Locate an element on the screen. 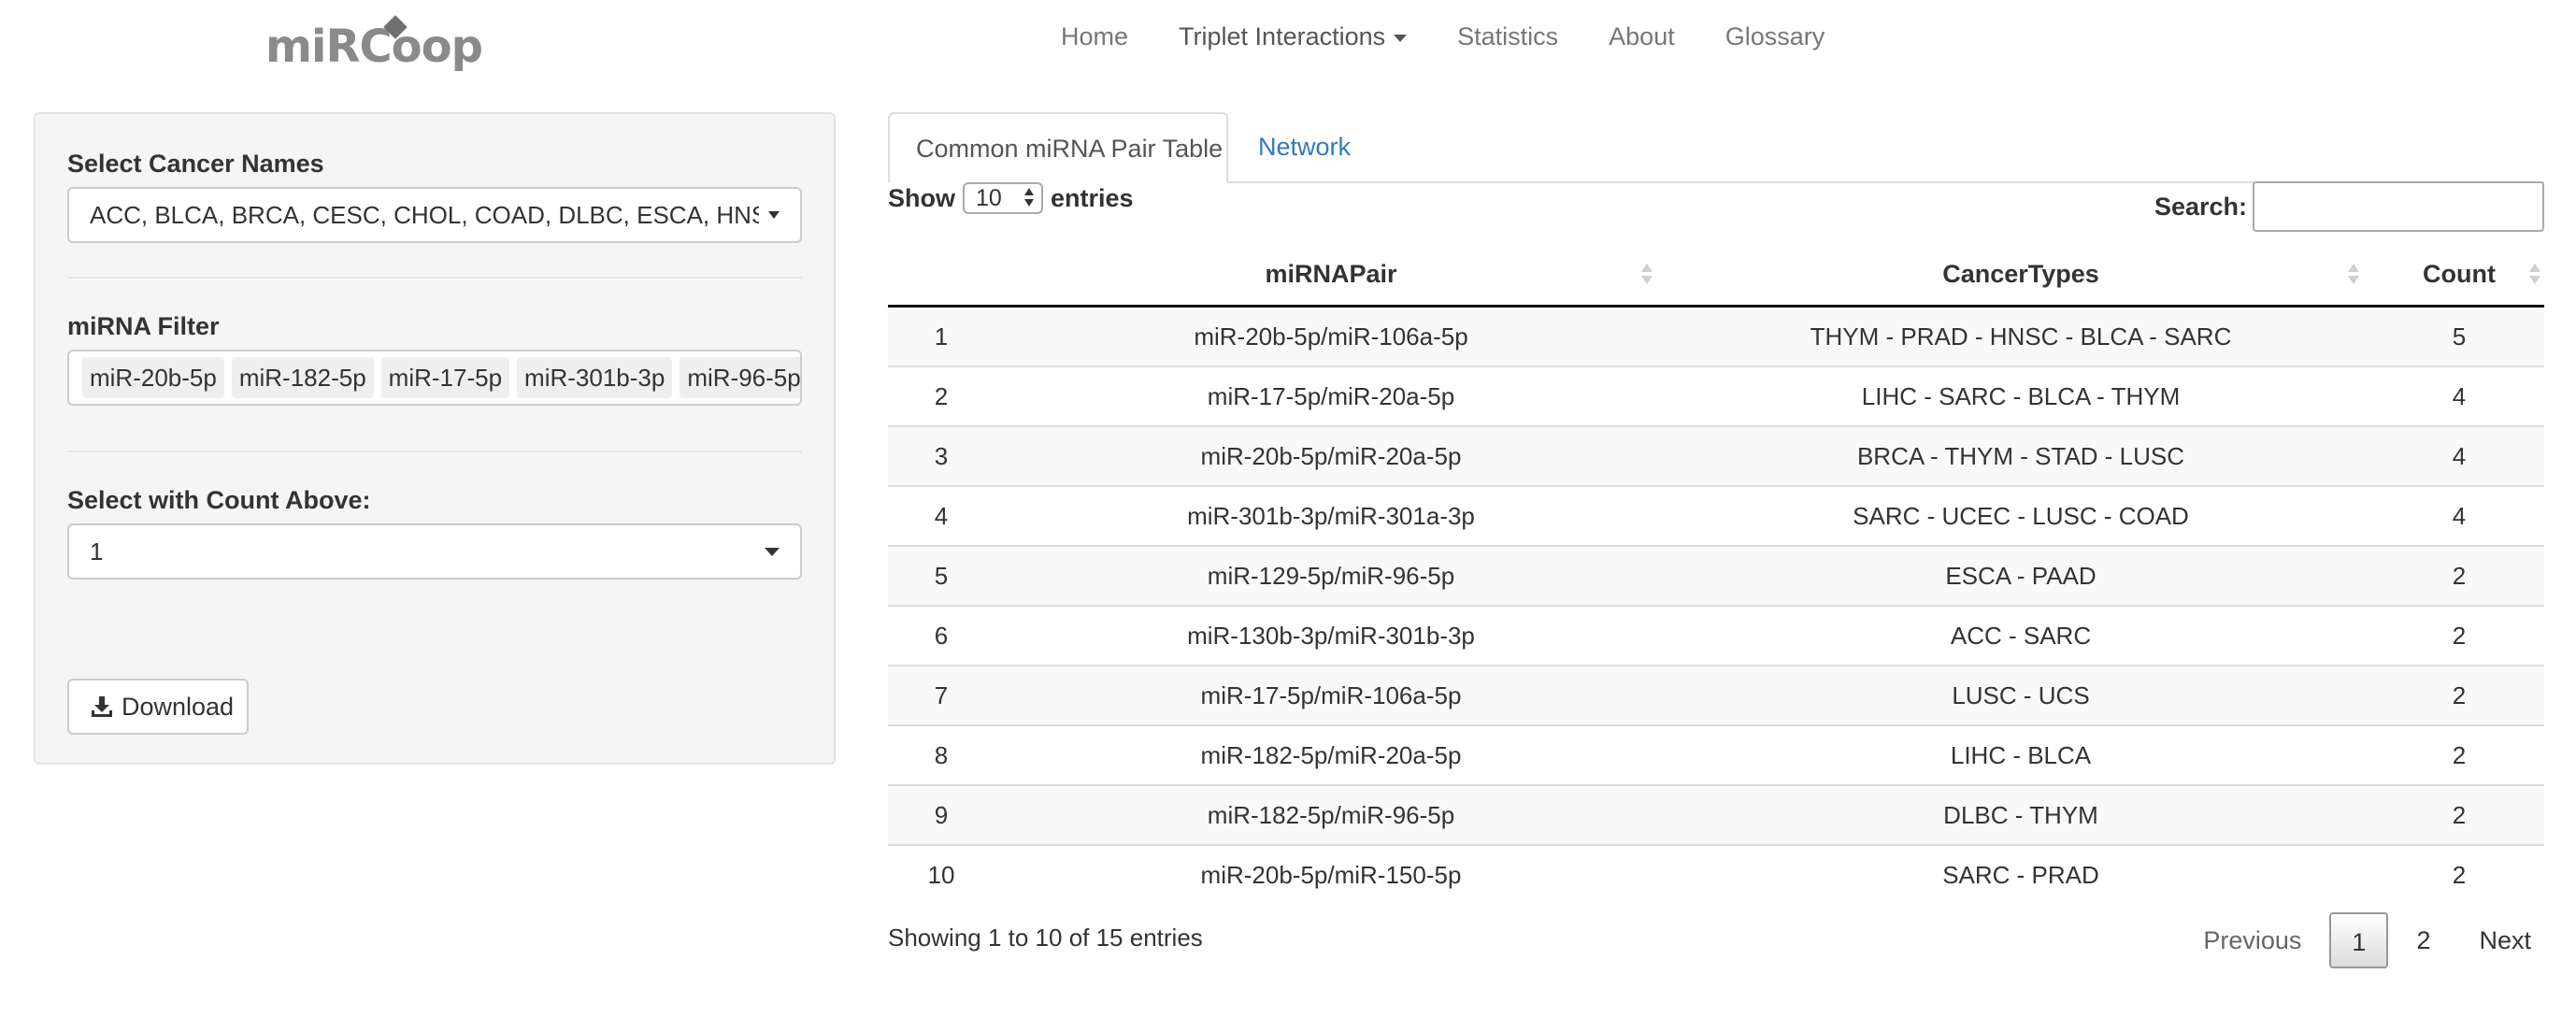 Image resolution: width=2576 pixels, height=1017 pixels. show-entries-control: Show 10 entries is located at coordinates (1011, 198).